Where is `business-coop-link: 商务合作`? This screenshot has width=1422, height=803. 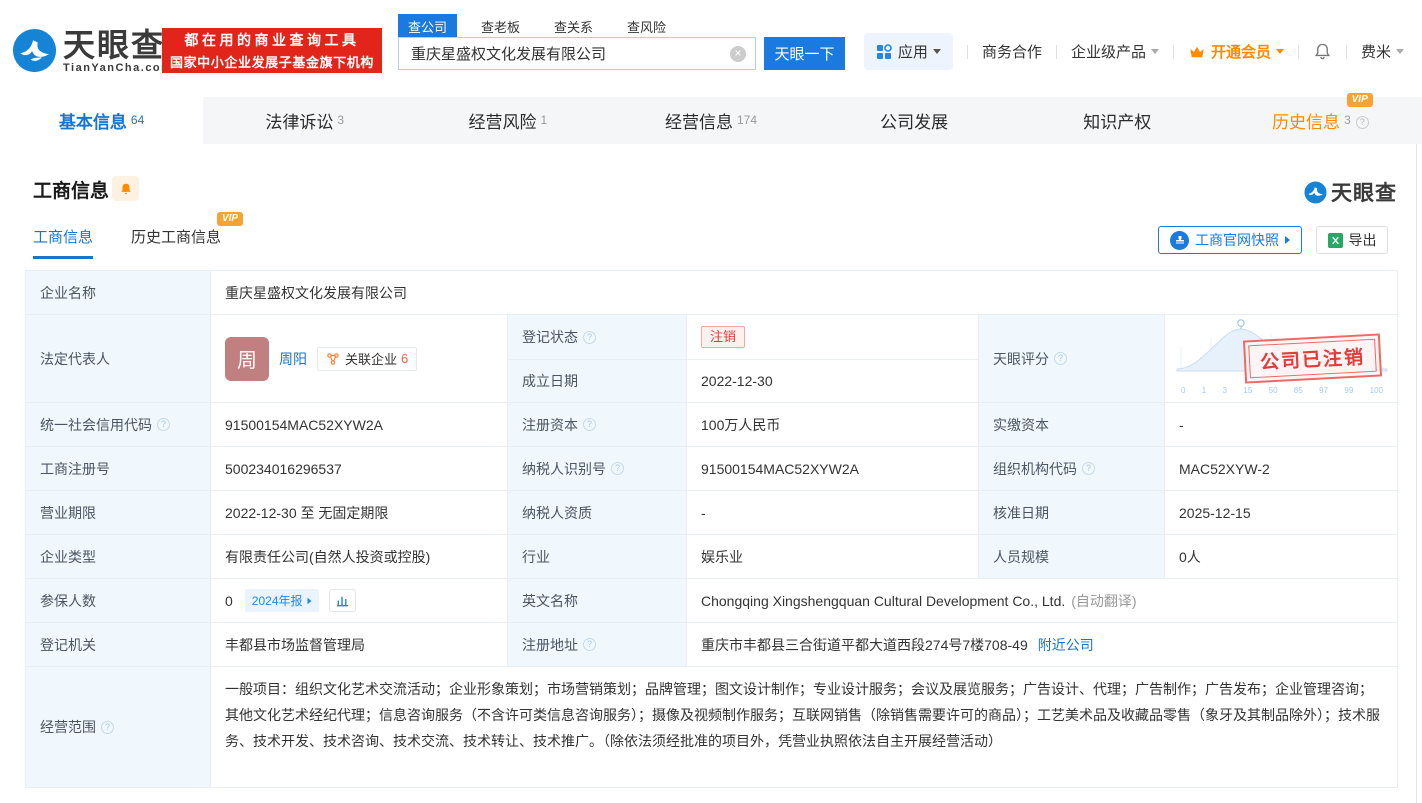
business-coop-link: 商务合作 is located at coordinates (1012, 51).